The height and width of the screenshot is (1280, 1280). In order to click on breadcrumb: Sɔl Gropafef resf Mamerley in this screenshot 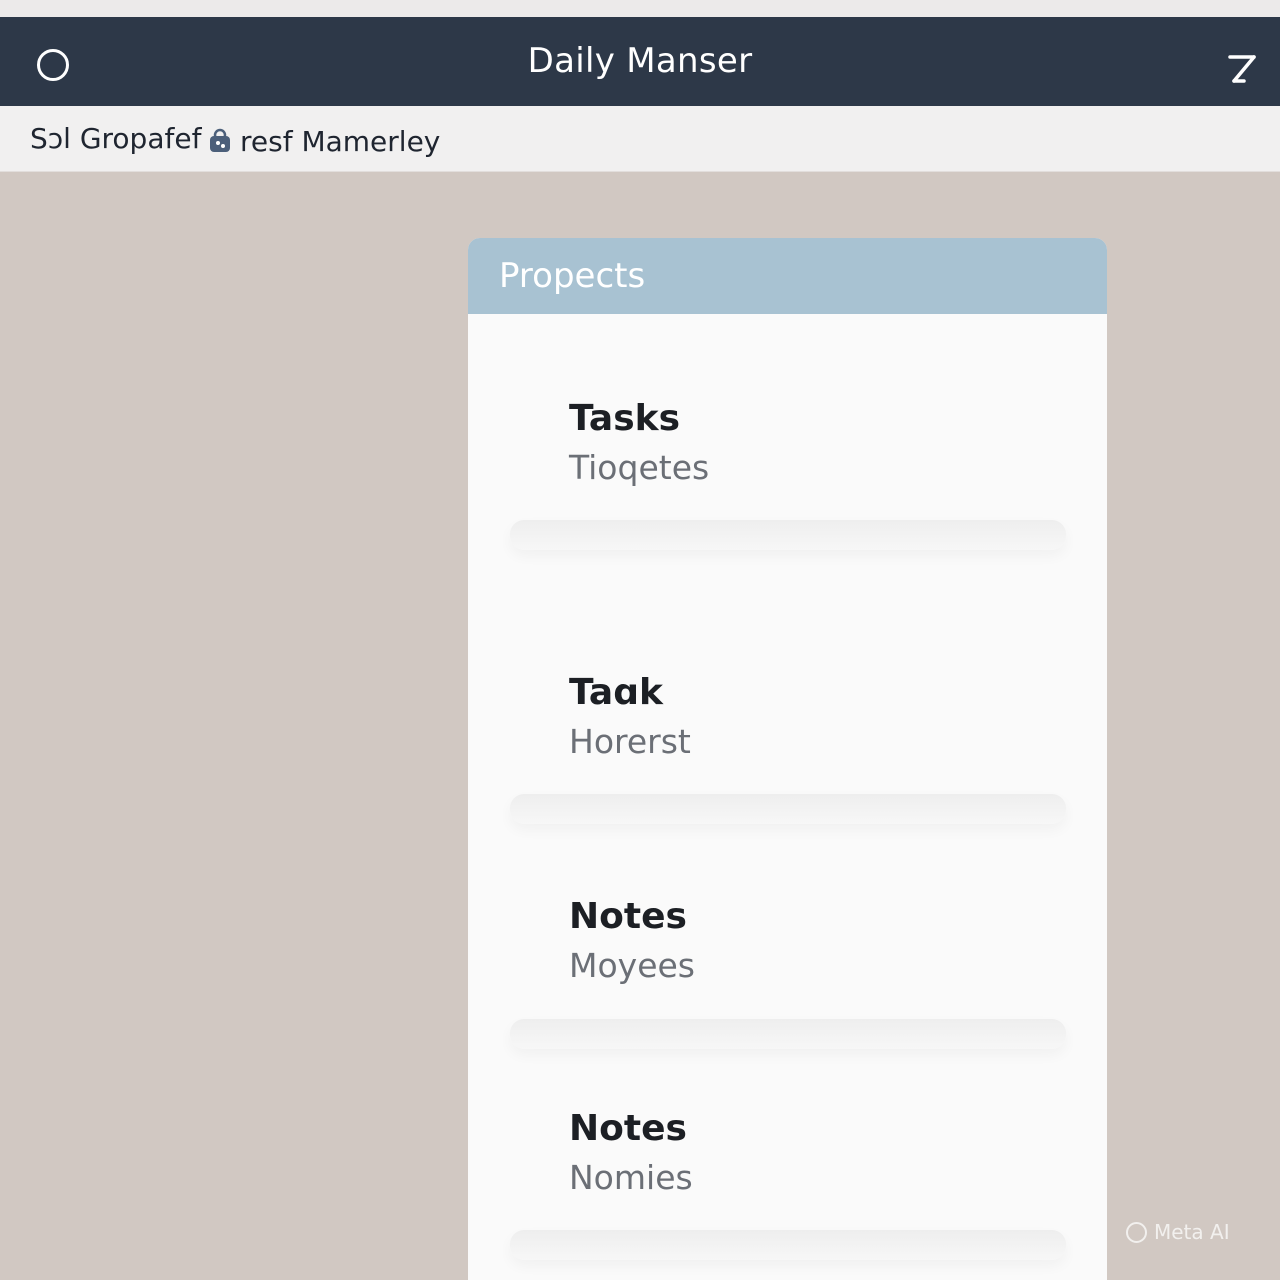, I will do `click(640, 139)`.